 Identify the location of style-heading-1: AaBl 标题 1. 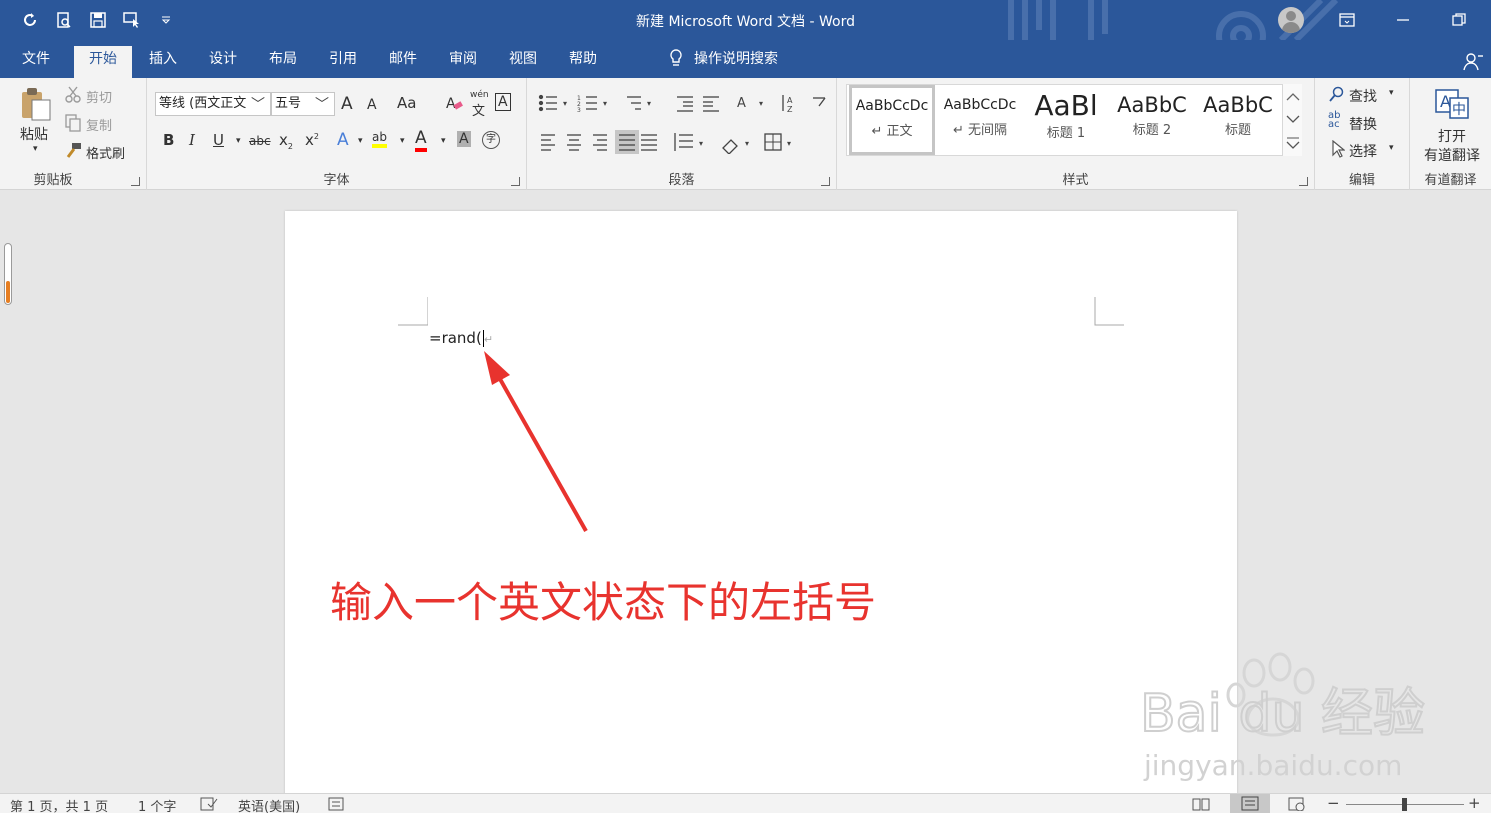
(1066, 120).